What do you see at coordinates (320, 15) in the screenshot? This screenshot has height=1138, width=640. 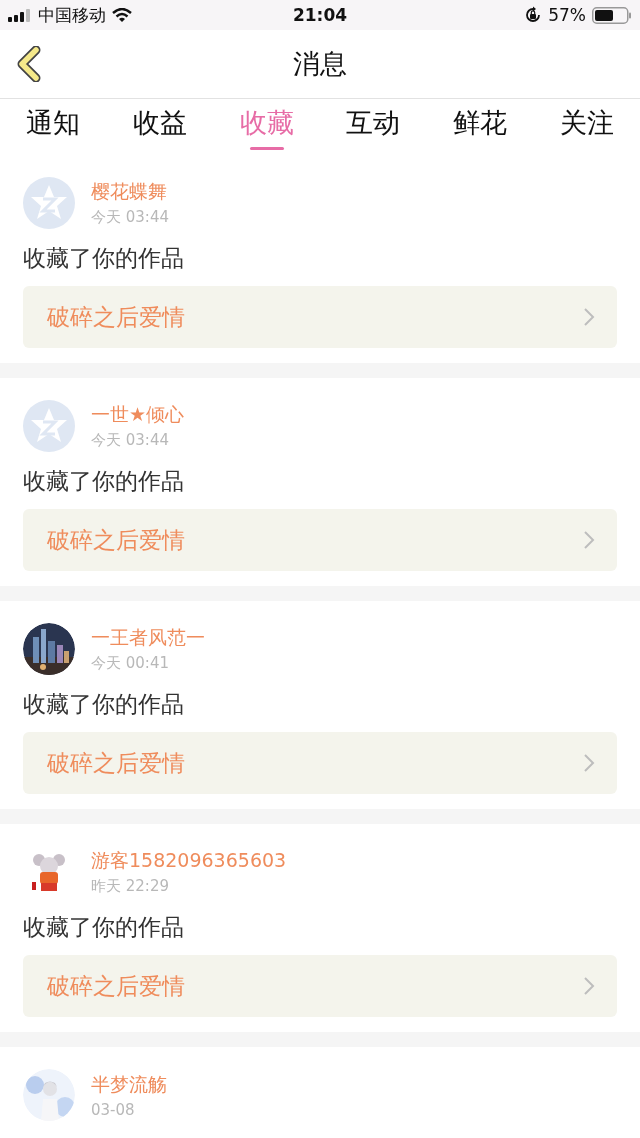 I see `clock-time: 21:04` at bounding box center [320, 15].